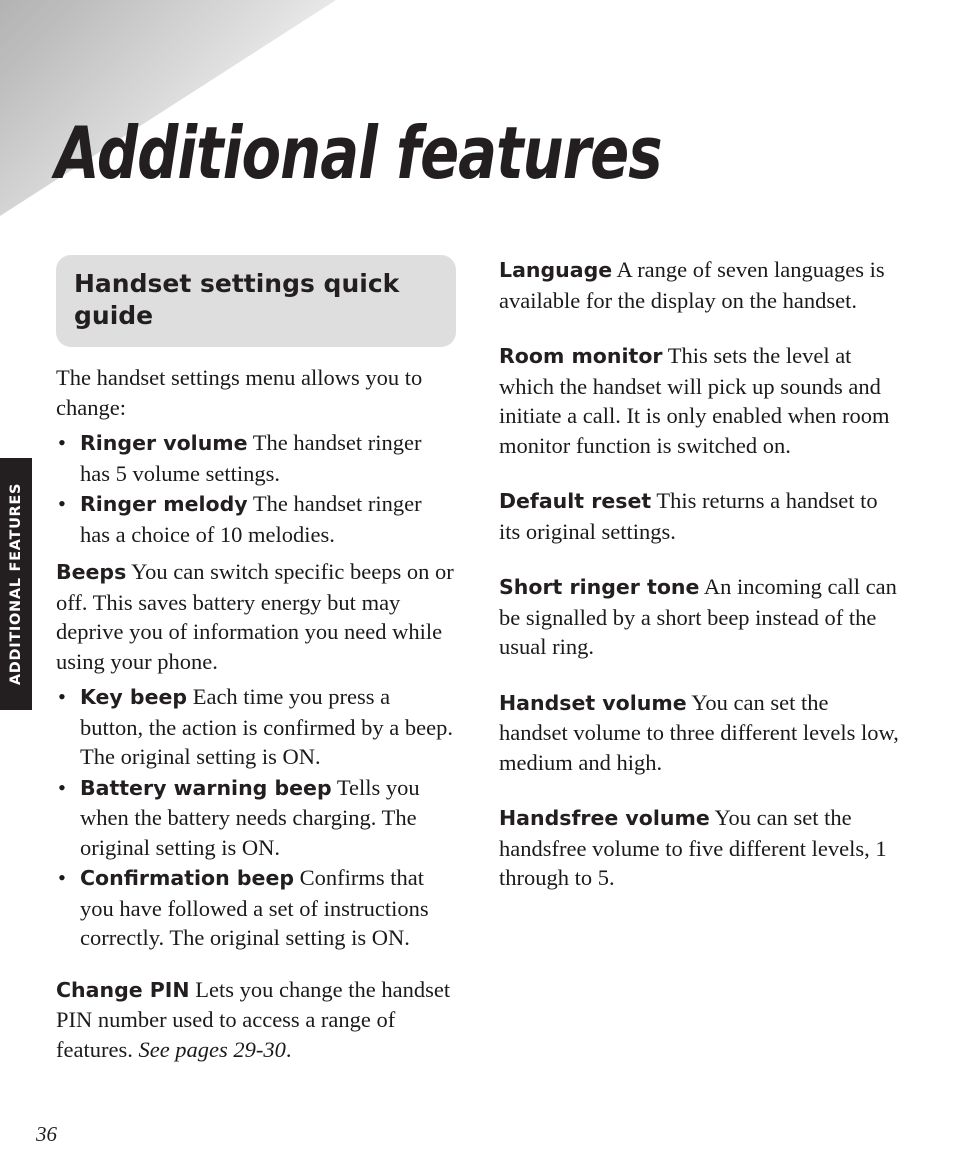 The image size is (954, 1175). What do you see at coordinates (187, 878) in the screenshot?
I see `bullet-lead: Confirmation beep` at bounding box center [187, 878].